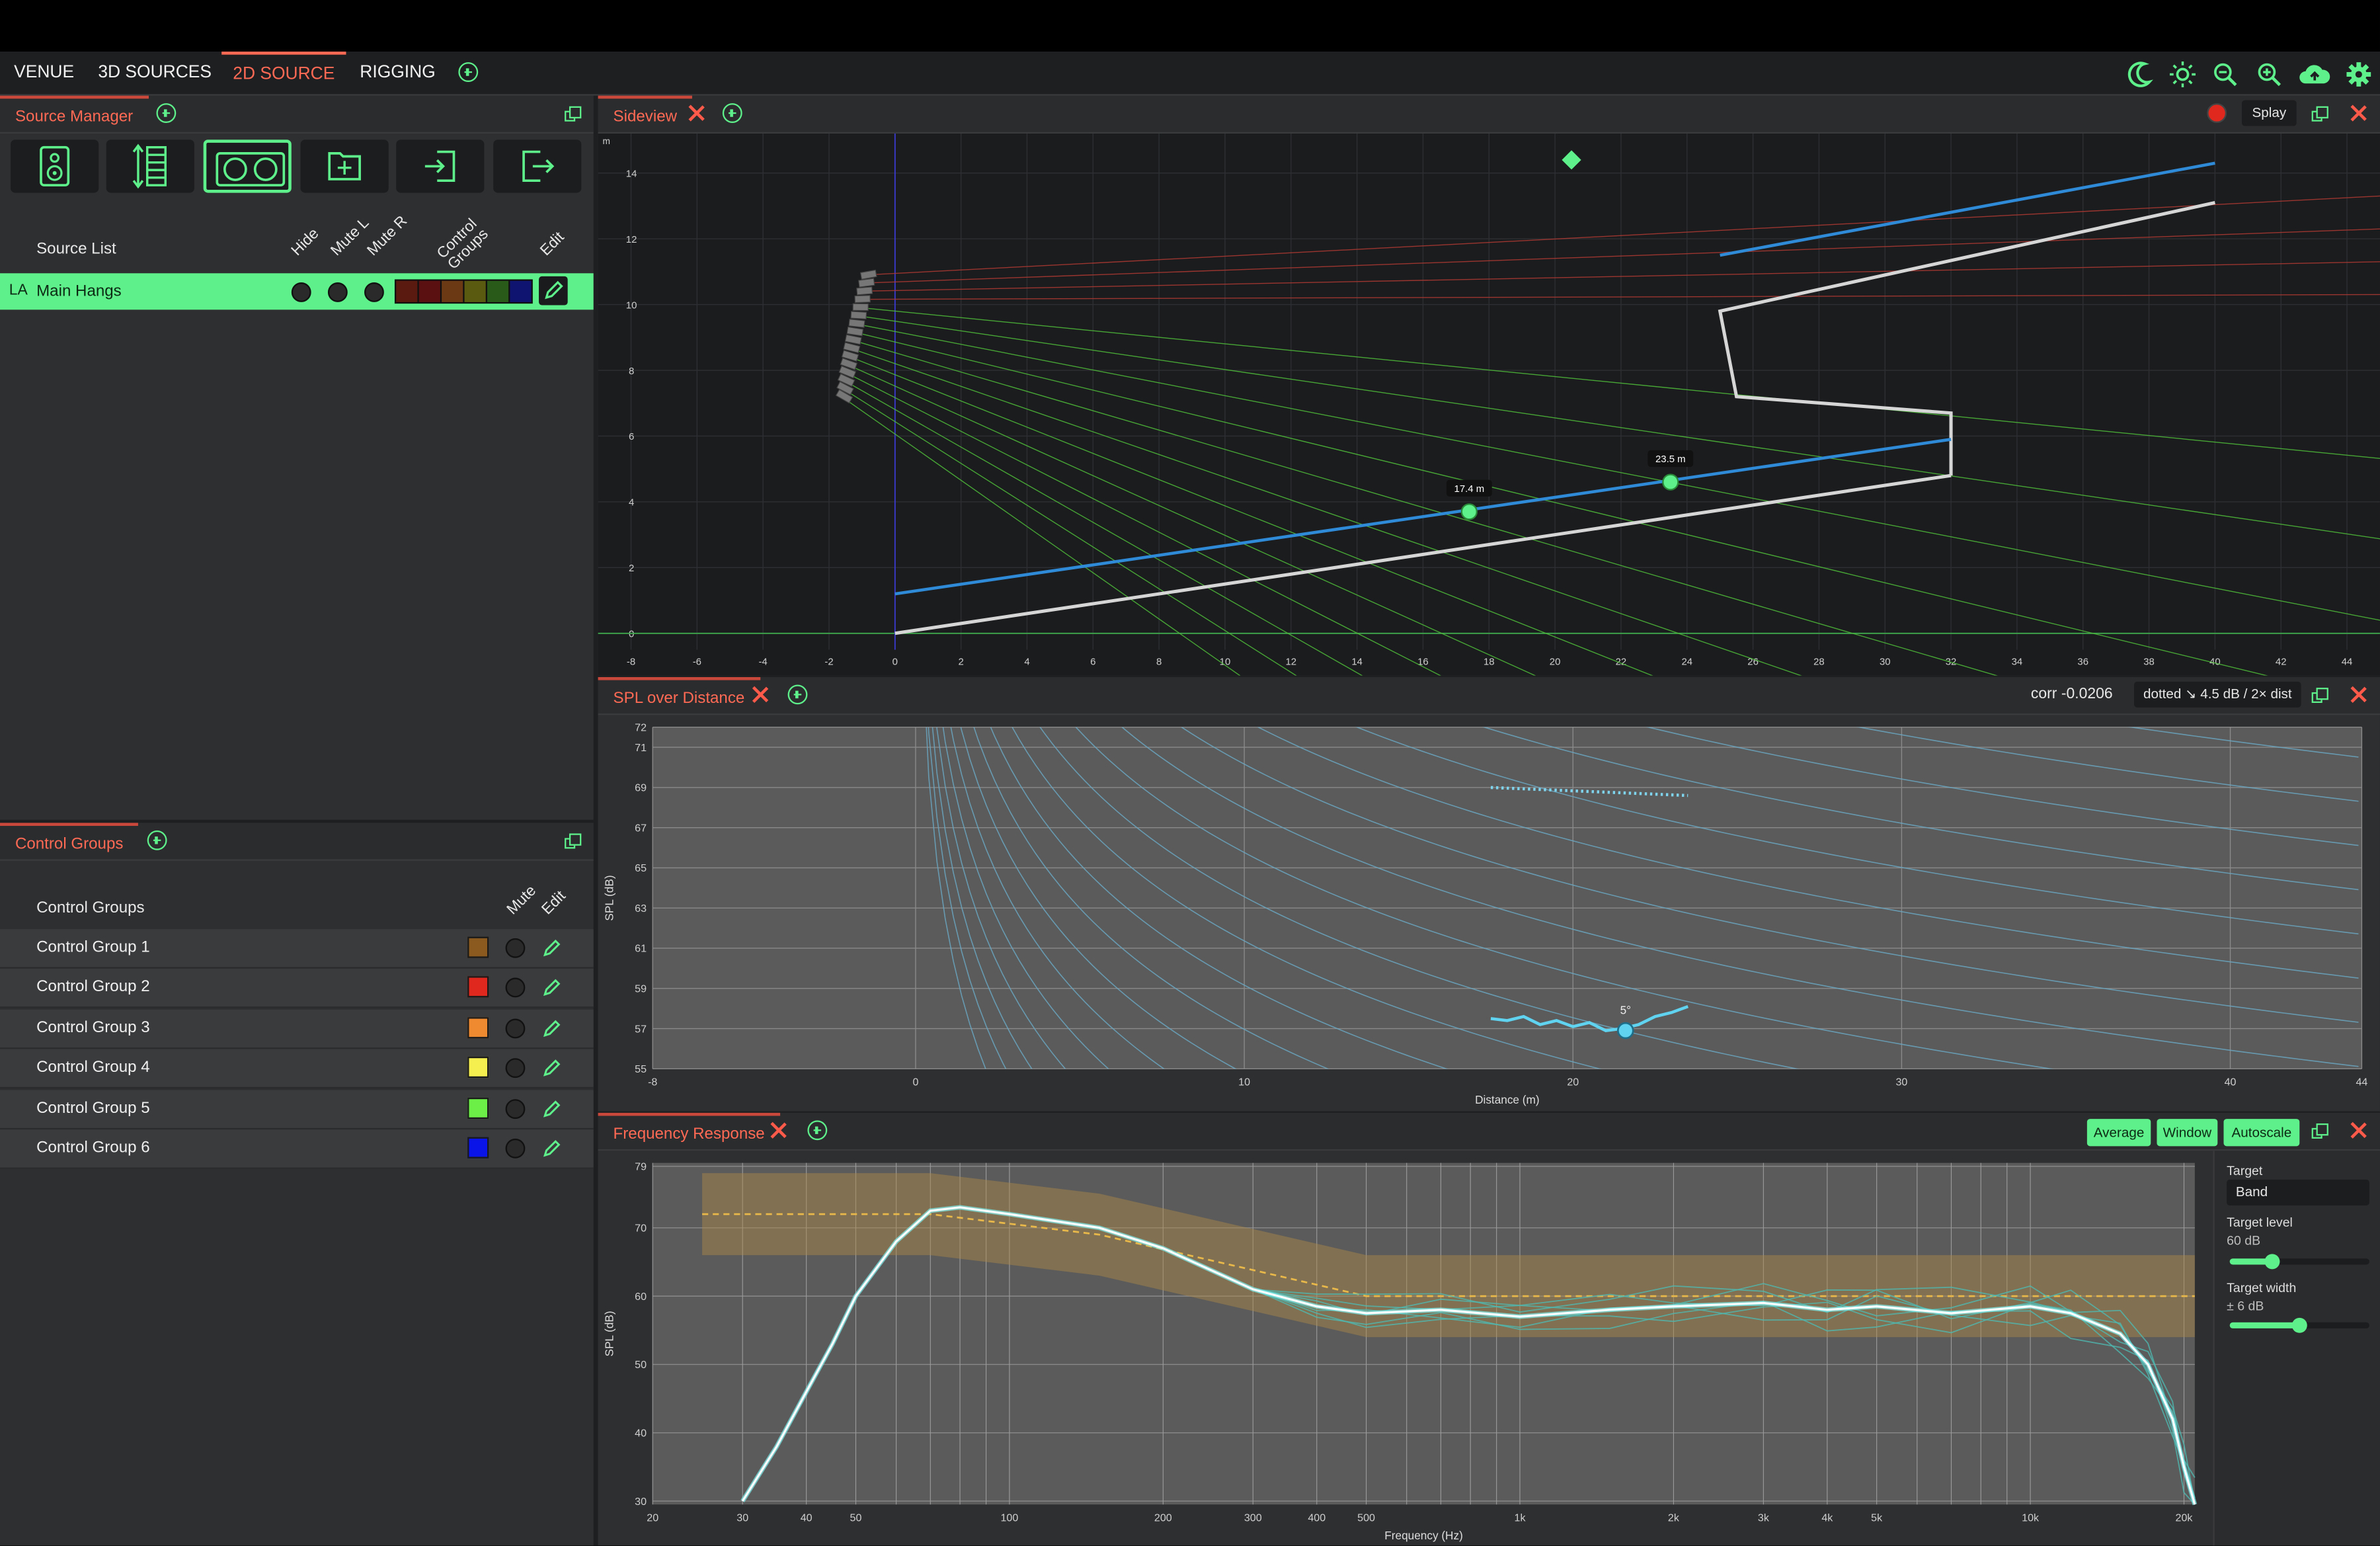 Image resolution: width=2380 pixels, height=1546 pixels. Describe the element at coordinates (154, 72) in the screenshot. I see `tab-3d-sources: 3D SOURCES` at that location.